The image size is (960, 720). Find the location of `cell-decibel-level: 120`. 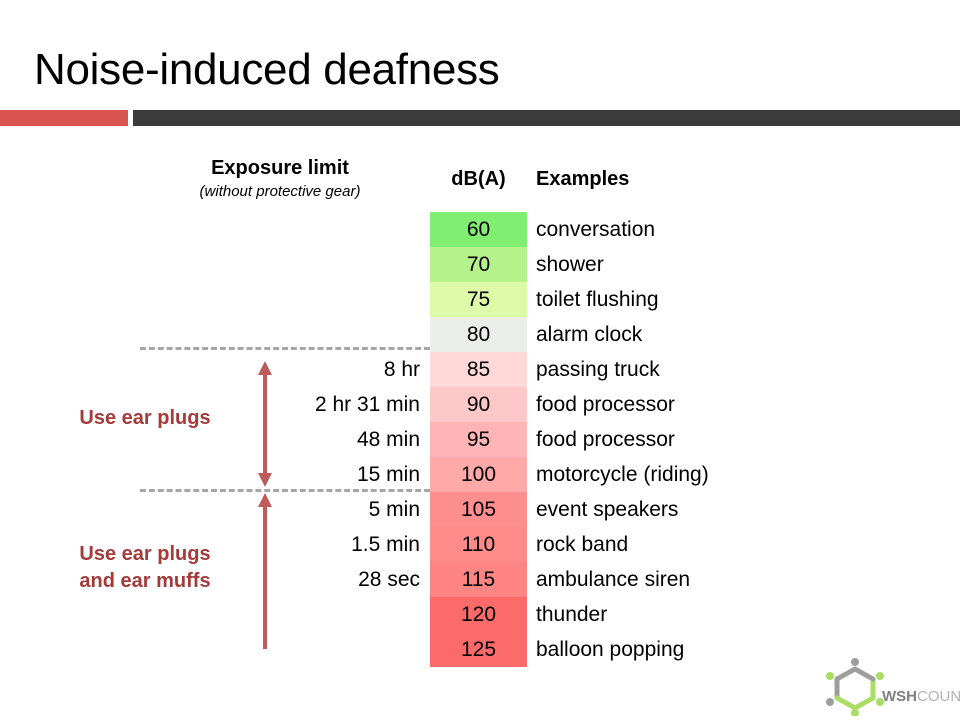

cell-decibel-level: 120 is located at coordinates (478, 614).